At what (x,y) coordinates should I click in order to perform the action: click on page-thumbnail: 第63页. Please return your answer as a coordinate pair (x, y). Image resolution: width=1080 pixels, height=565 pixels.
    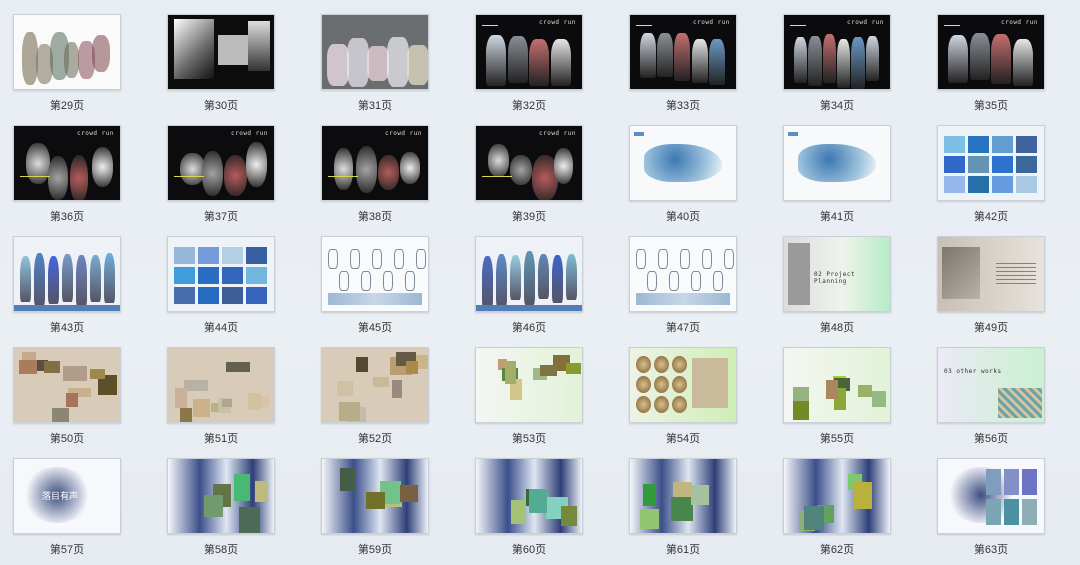
    Looking at the image, I should click on (991, 507).